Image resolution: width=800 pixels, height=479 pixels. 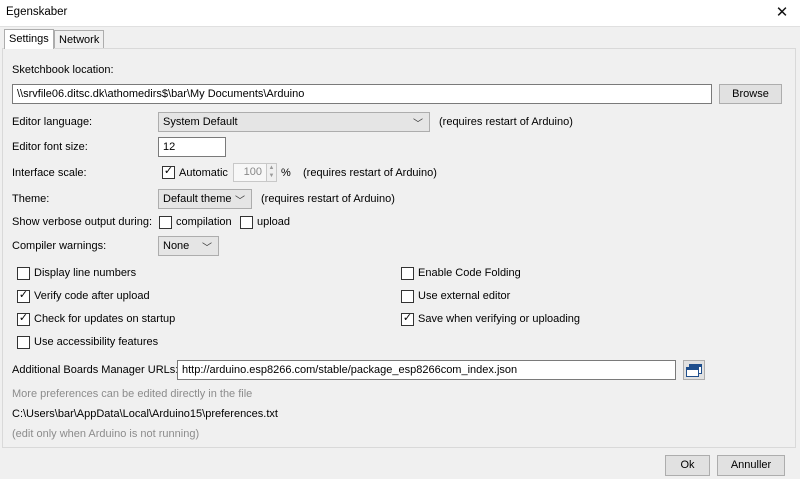 I want to click on code-folding-label: Enable Code Folding, so click(x=469, y=273).